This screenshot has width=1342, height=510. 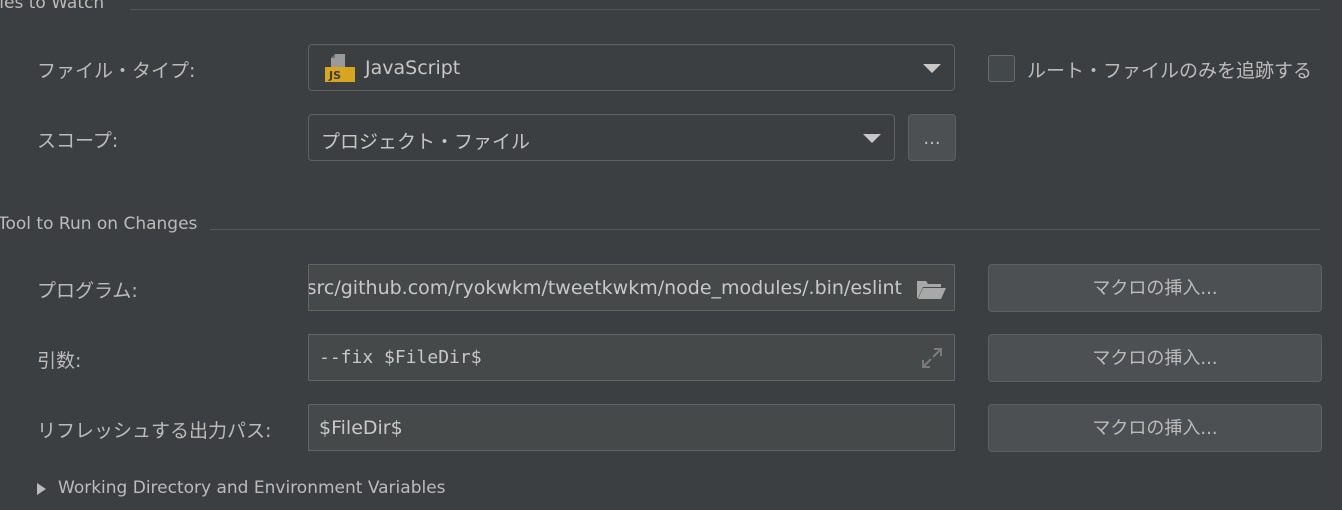 What do you see at coordinates (932, 358) in the screenshot?
I see `expand-icon` at bounding box center [932, 358].